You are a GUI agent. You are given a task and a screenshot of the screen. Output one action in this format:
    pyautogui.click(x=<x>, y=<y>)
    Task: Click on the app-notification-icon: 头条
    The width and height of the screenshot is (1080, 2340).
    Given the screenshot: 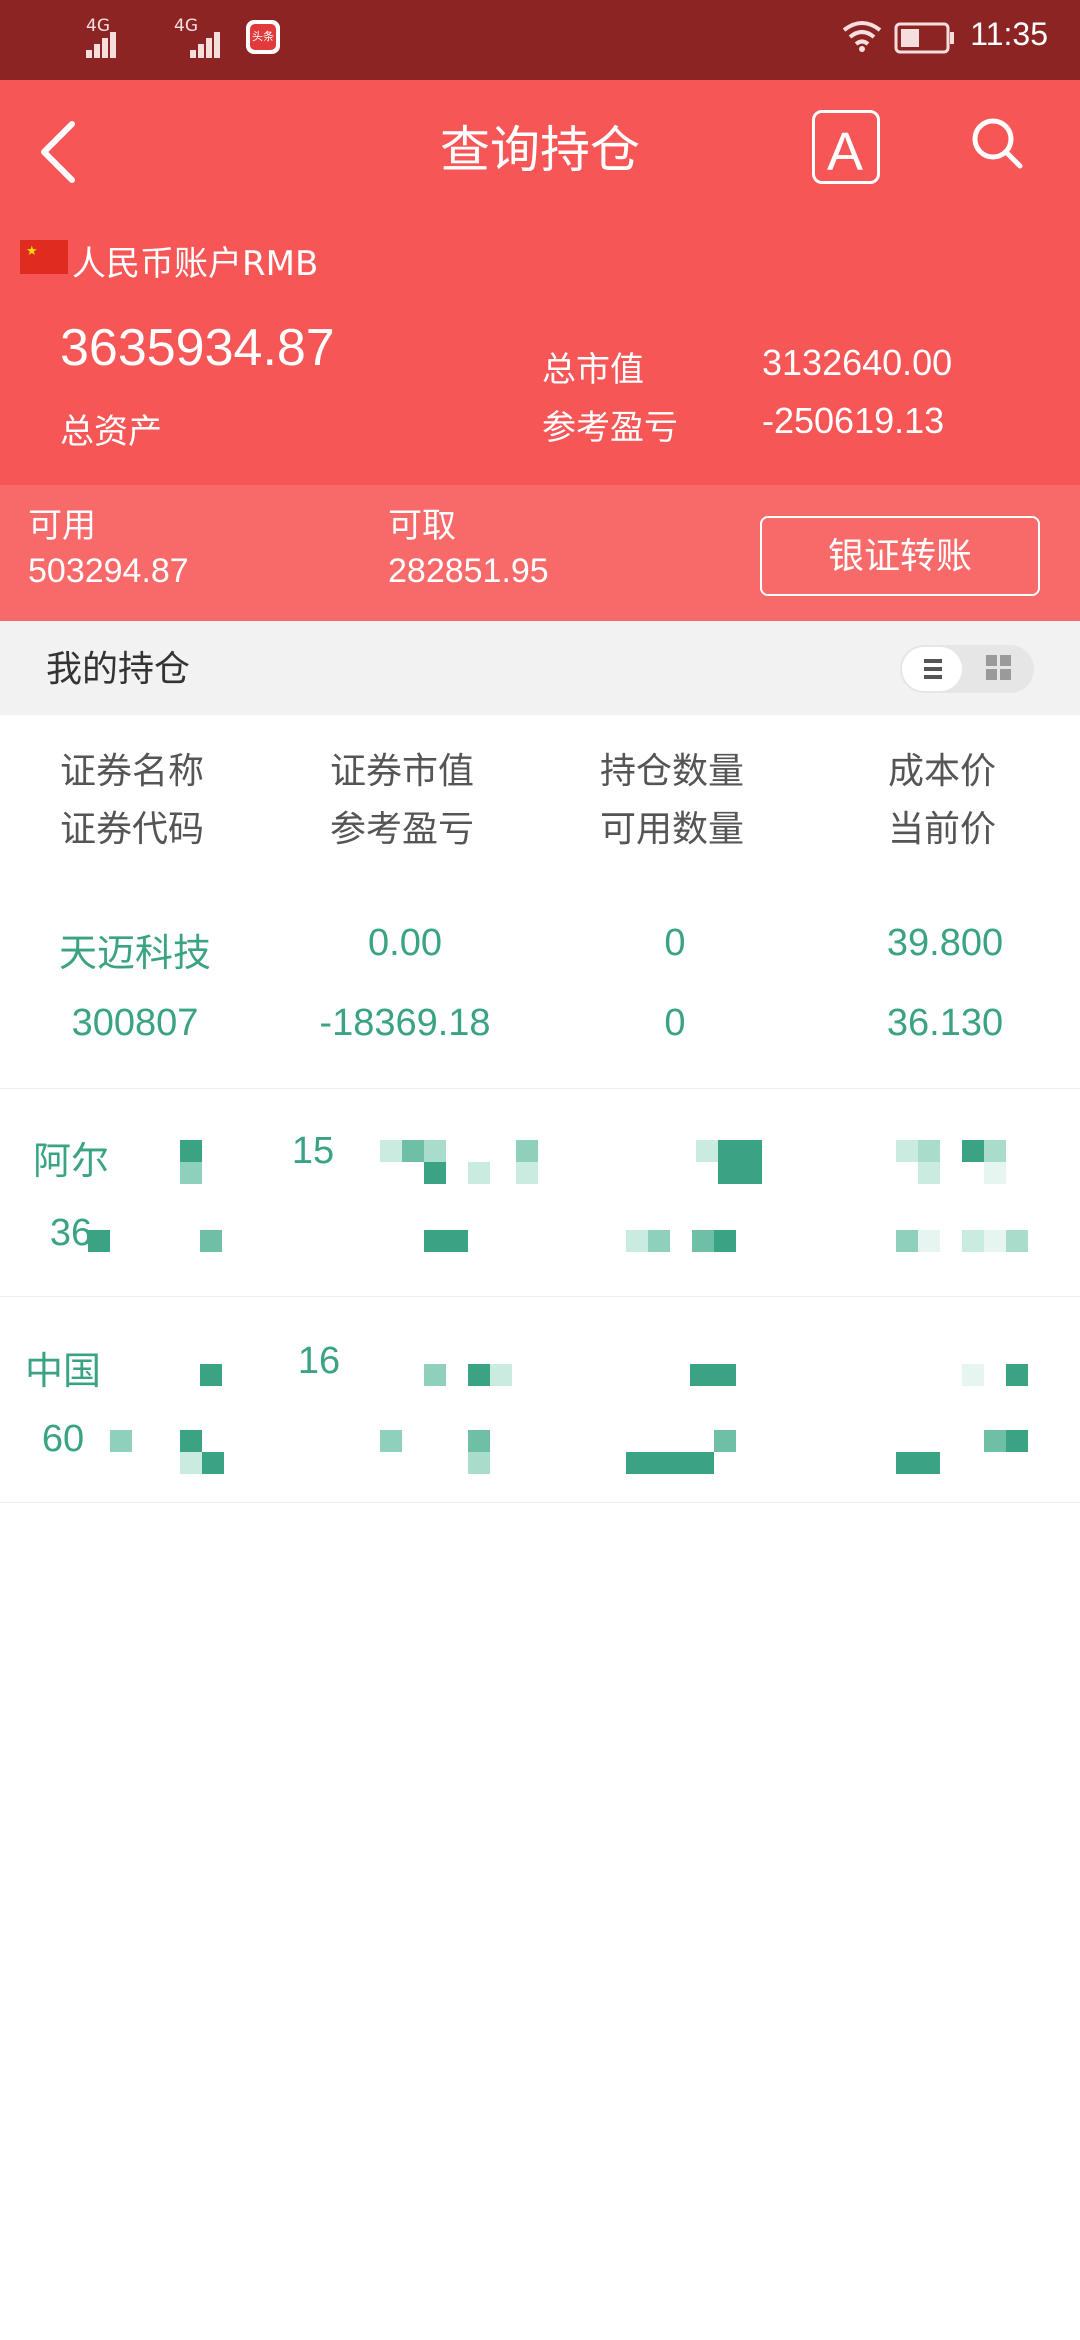 What is the action you would take?
    pyautogui.click(x=263, y=37)
    